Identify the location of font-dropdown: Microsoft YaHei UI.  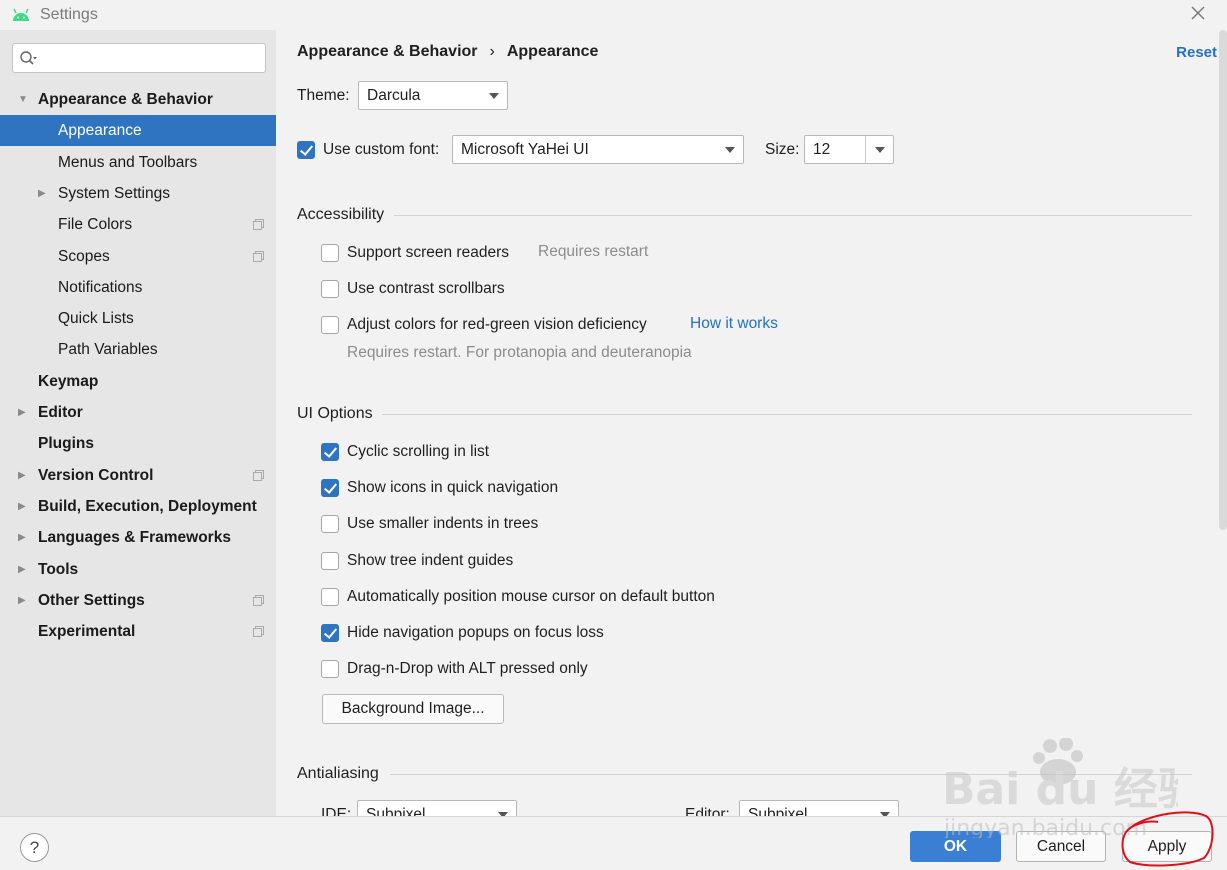
(598, 149).